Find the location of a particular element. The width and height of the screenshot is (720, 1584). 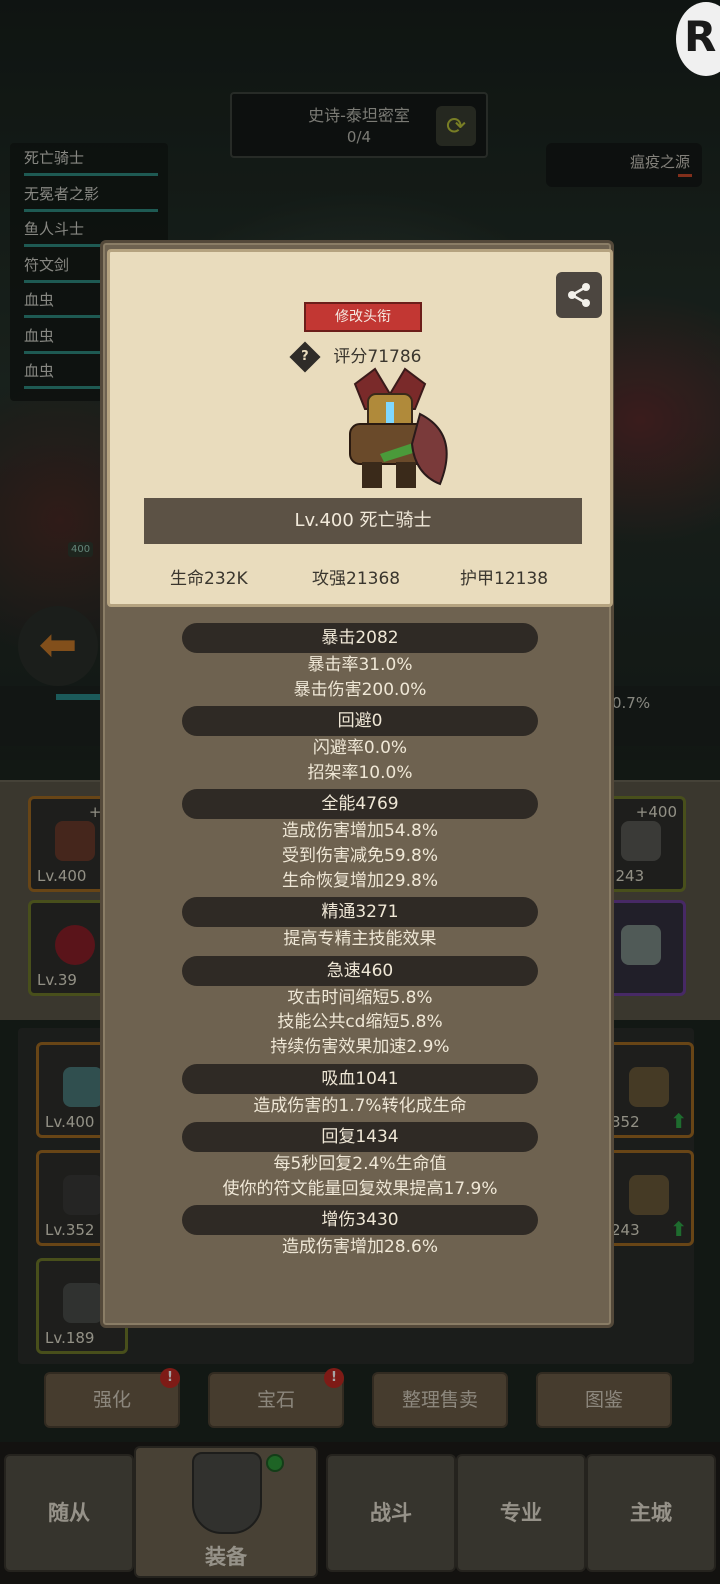

attr-line: 造成伤害增加28.6% is located at coordinates (359, 1247).